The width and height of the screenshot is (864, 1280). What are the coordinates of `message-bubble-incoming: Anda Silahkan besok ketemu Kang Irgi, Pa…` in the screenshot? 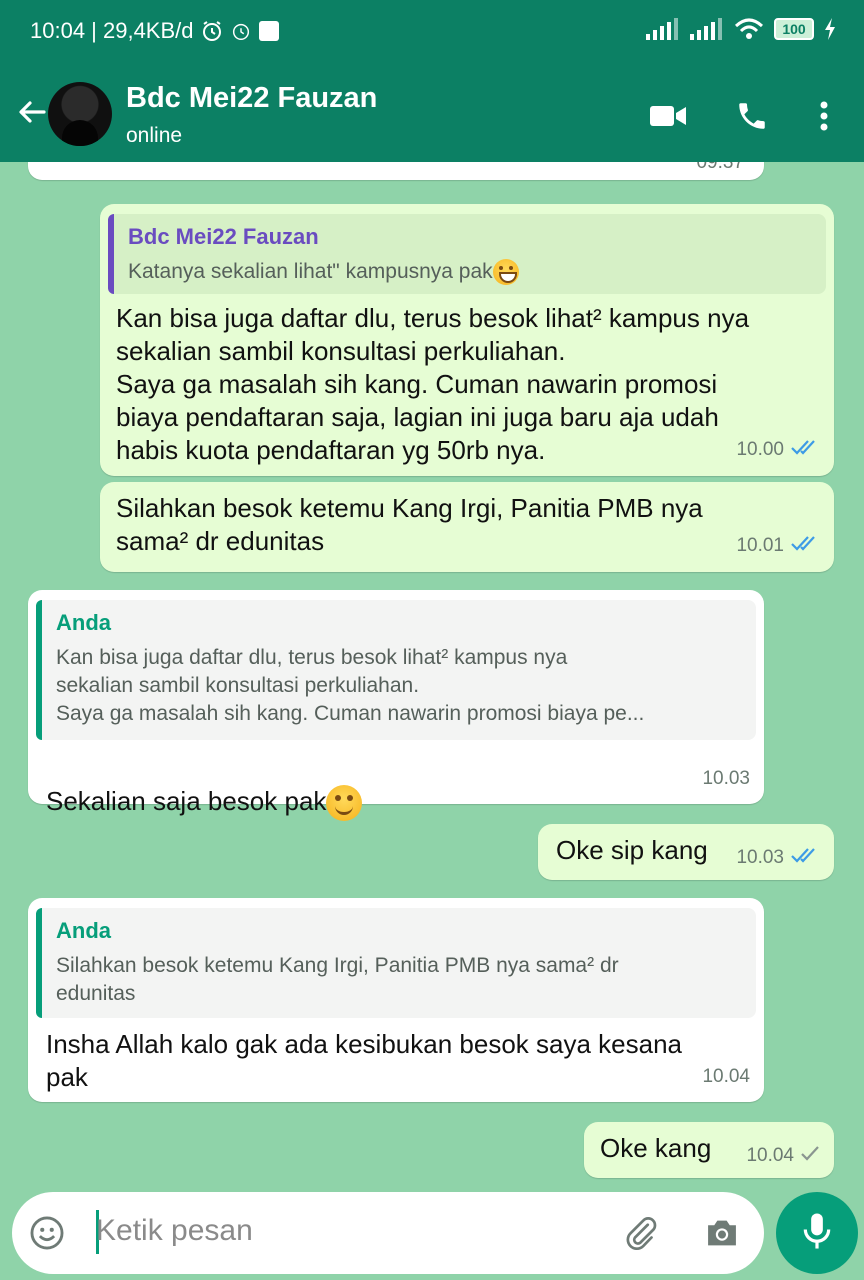 It's located at (396, 1000).